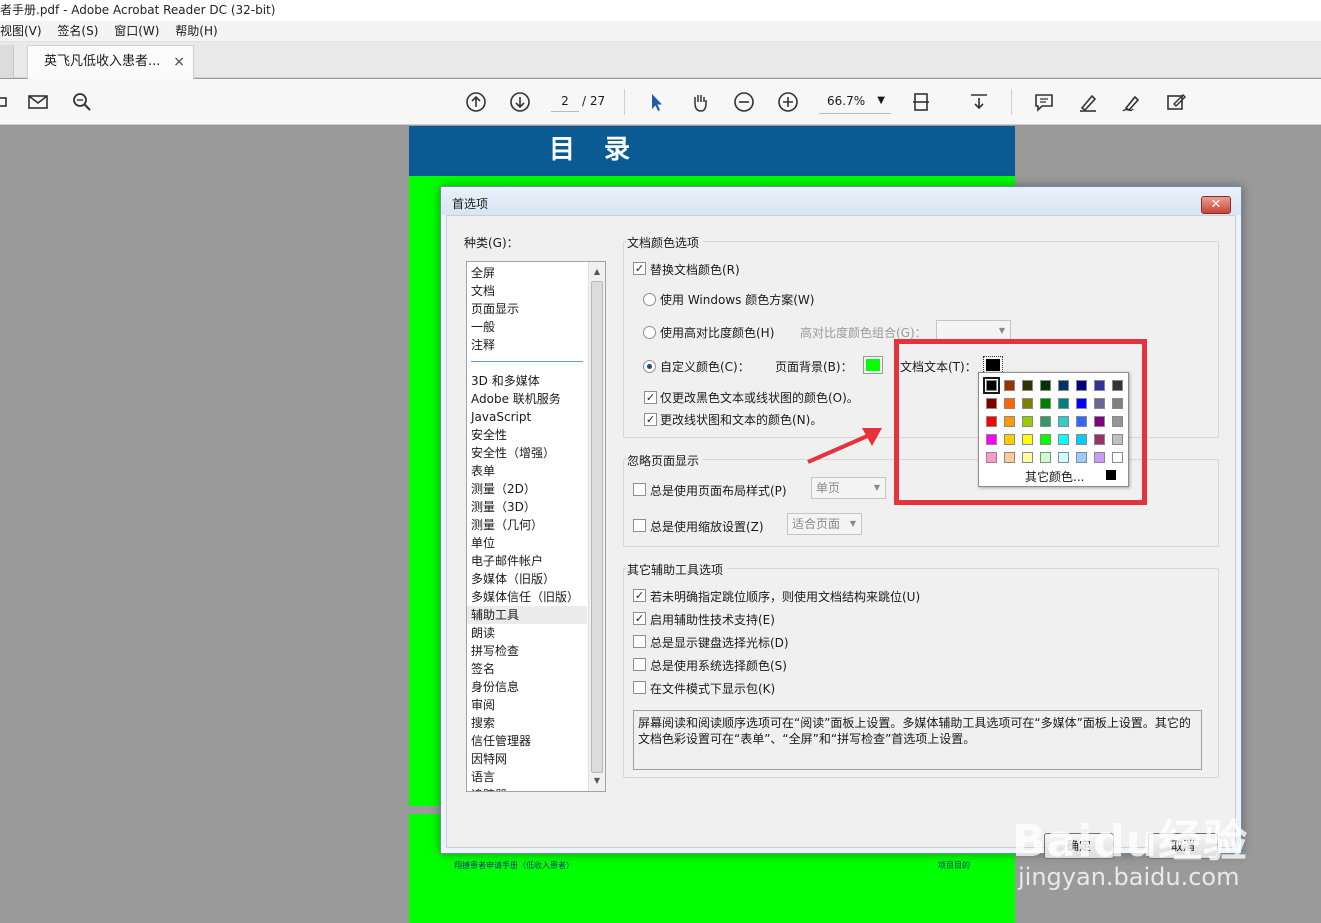 Image resolution: width=1321 pixels, height=923 pixels. What do you see at coordinates (495, 687) in the screenshot?
I see `category-item: 身份信息` at bounding box center [495, 687].